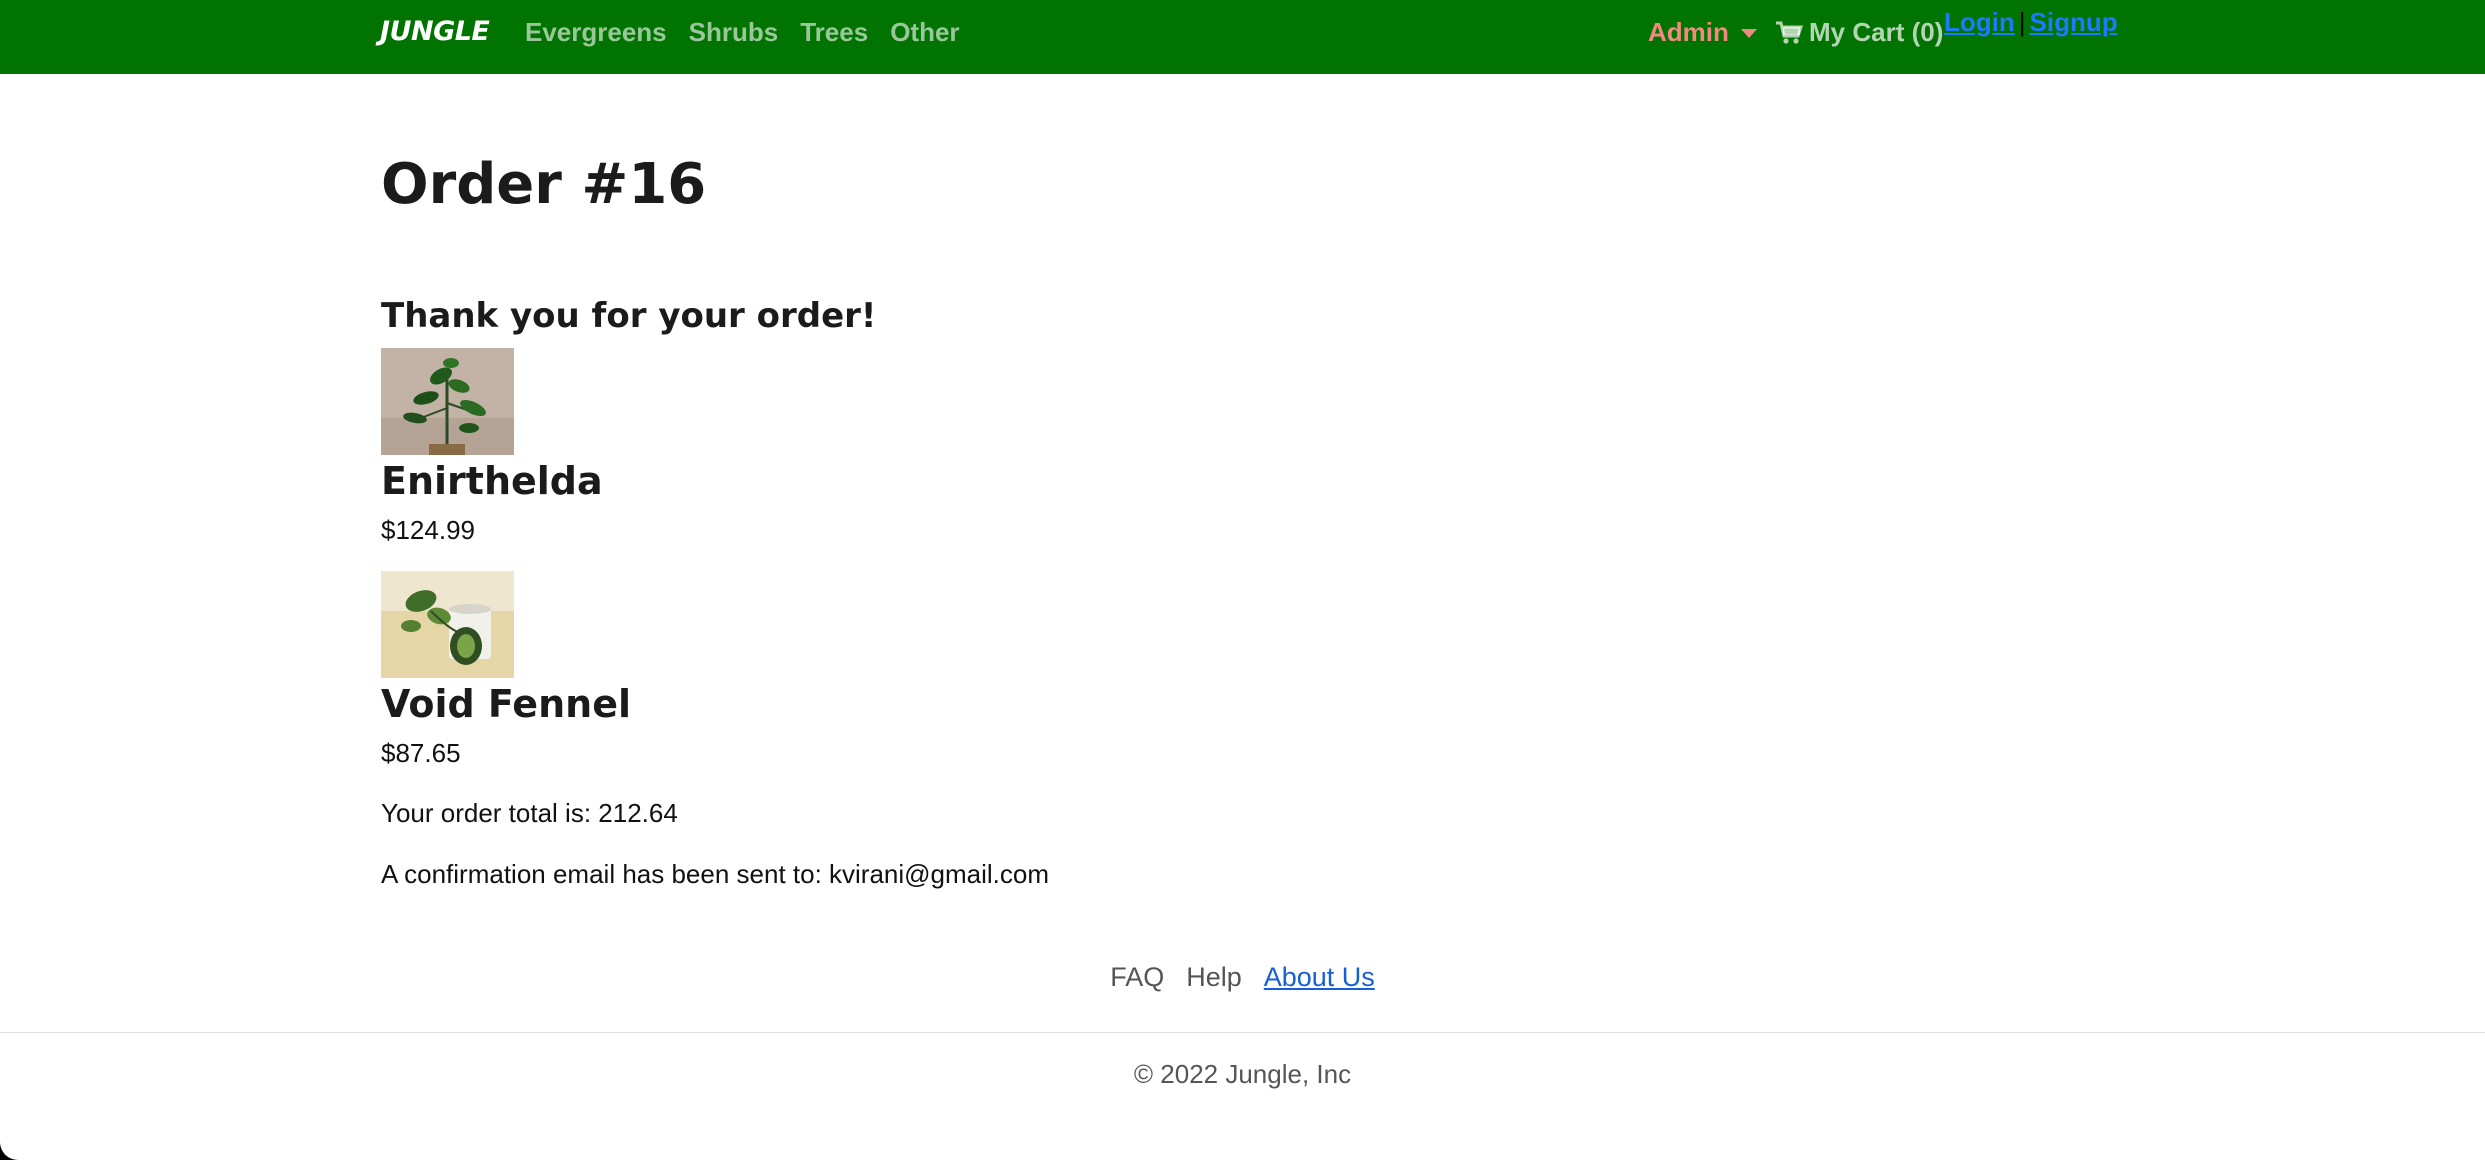 The height and width of the screenshot is (1160, 2485). I want to click on auth-links: Login | Signup, so click(2031, 22).